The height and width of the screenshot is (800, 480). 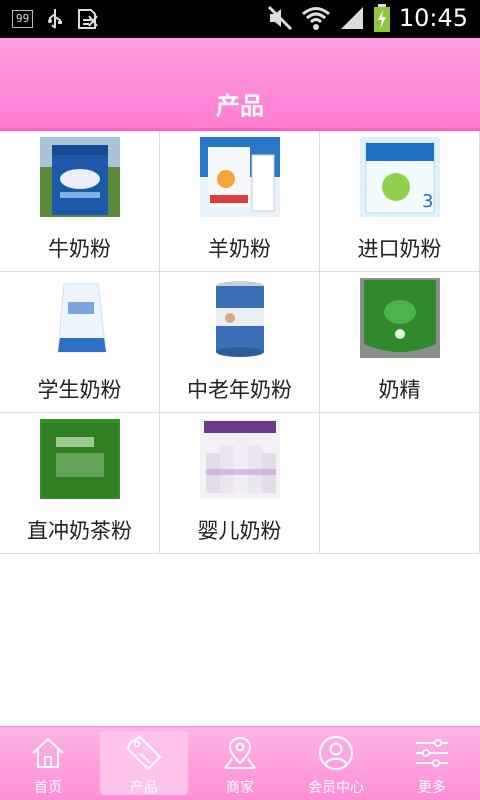 I want to click on notification-count-icon: 99, so click(x=23, y=19).